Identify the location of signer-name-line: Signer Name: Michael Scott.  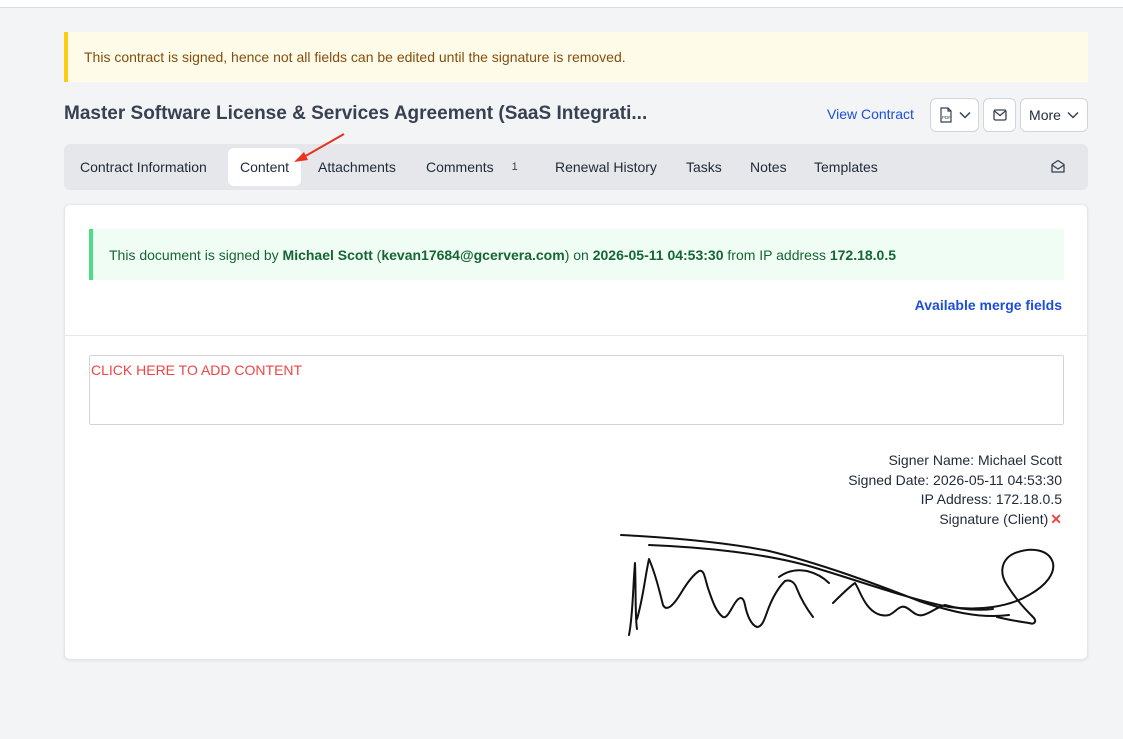
(975, 460).